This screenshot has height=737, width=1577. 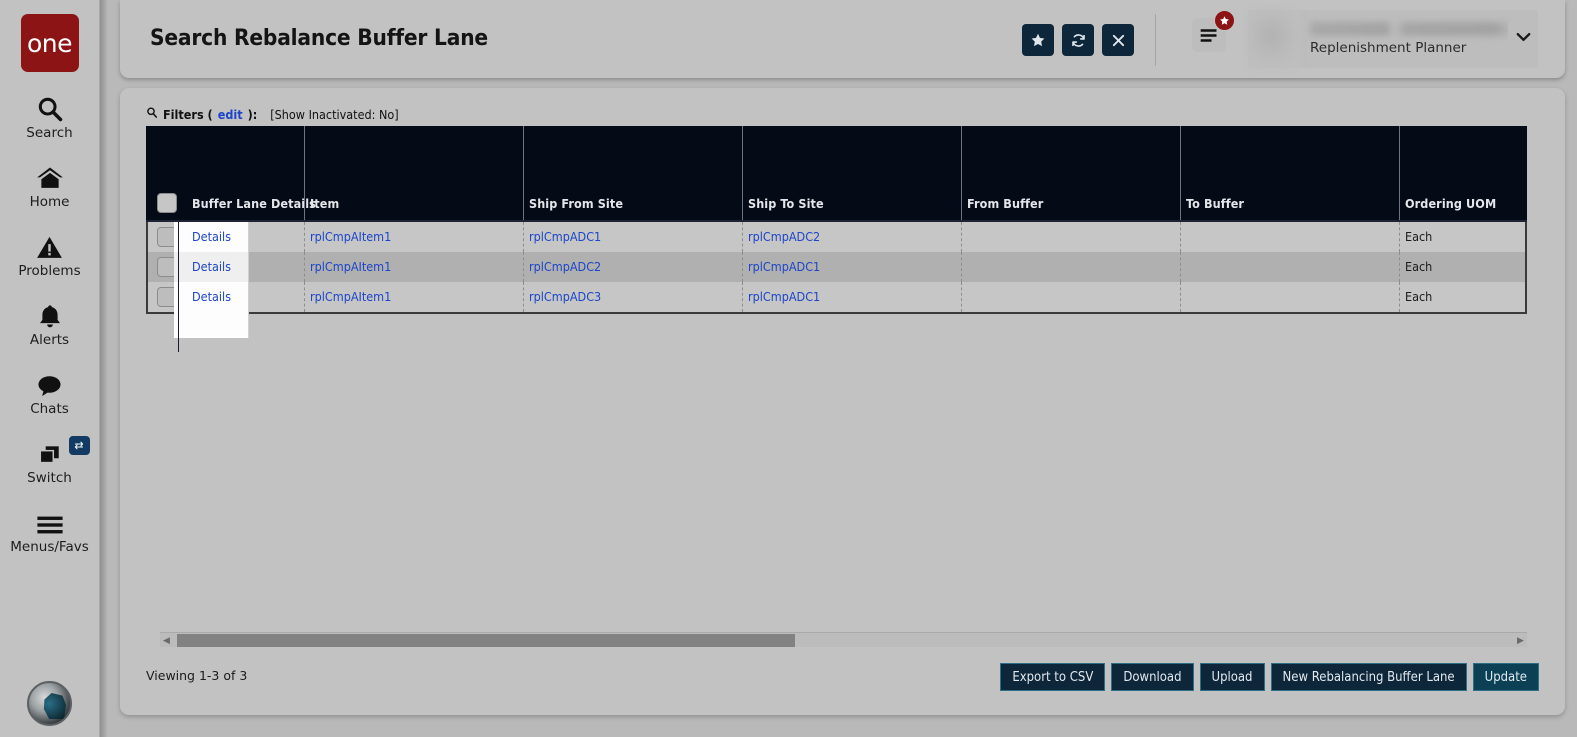 I want to click on user-avatar-photo, so click(x=54, y=706).